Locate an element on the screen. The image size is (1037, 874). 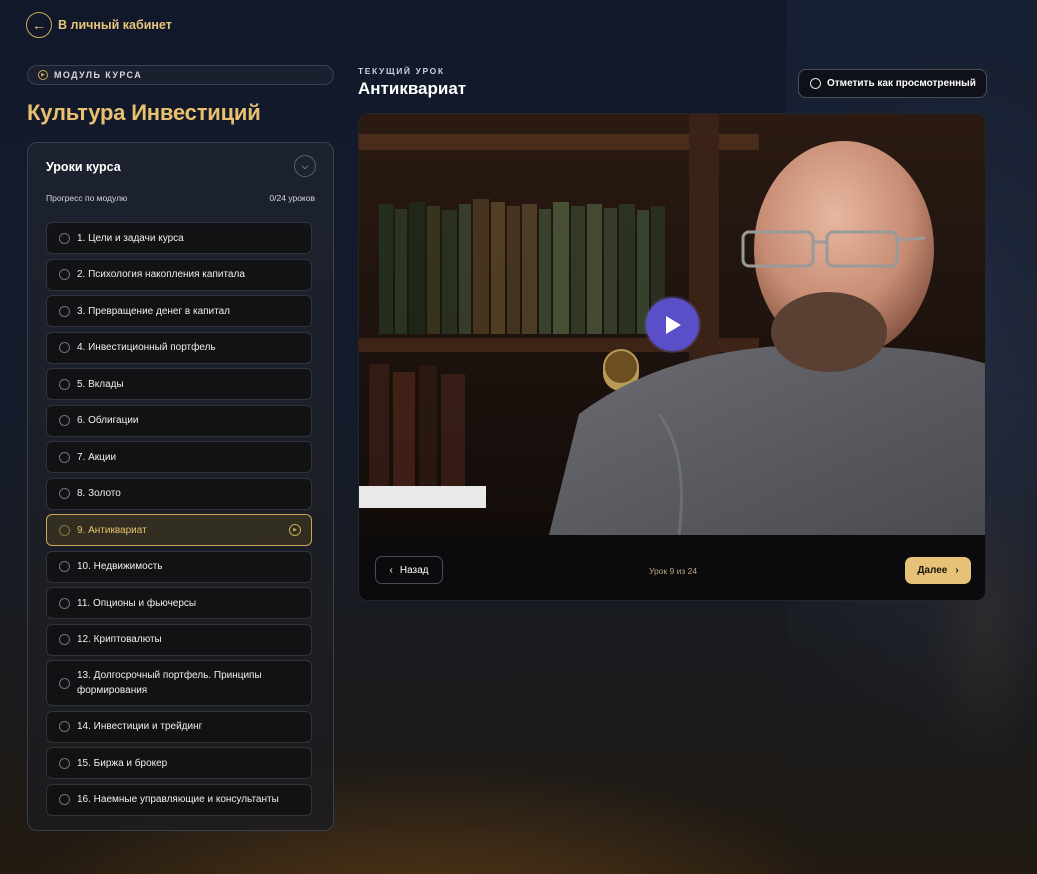
lesson-item-12: 12. Криптовалюты is located at coordinates (179, 639).